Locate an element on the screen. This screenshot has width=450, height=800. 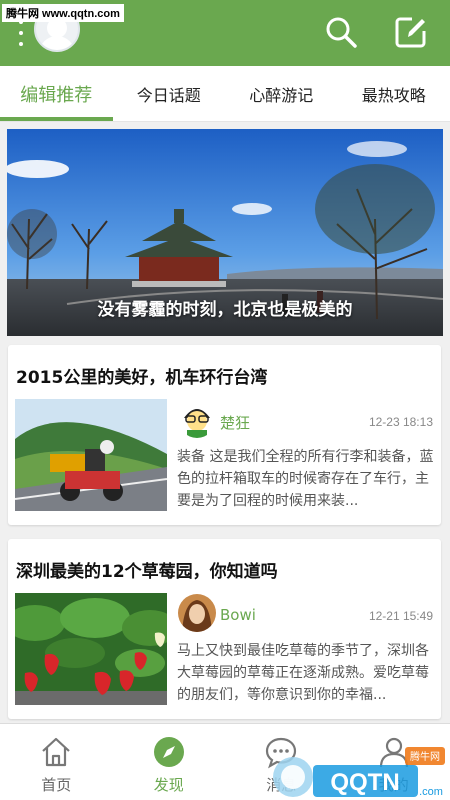
post-time: 12-23 18:13 is located at coordinates (400, 422).